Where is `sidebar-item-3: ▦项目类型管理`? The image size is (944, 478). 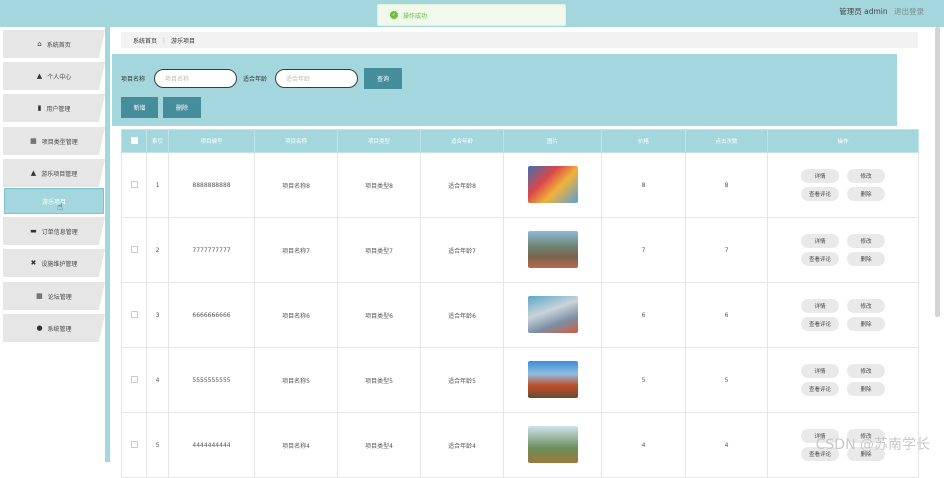
sidebar-item-3: ▦项目类型管理 is located at coordinates (54, 141).